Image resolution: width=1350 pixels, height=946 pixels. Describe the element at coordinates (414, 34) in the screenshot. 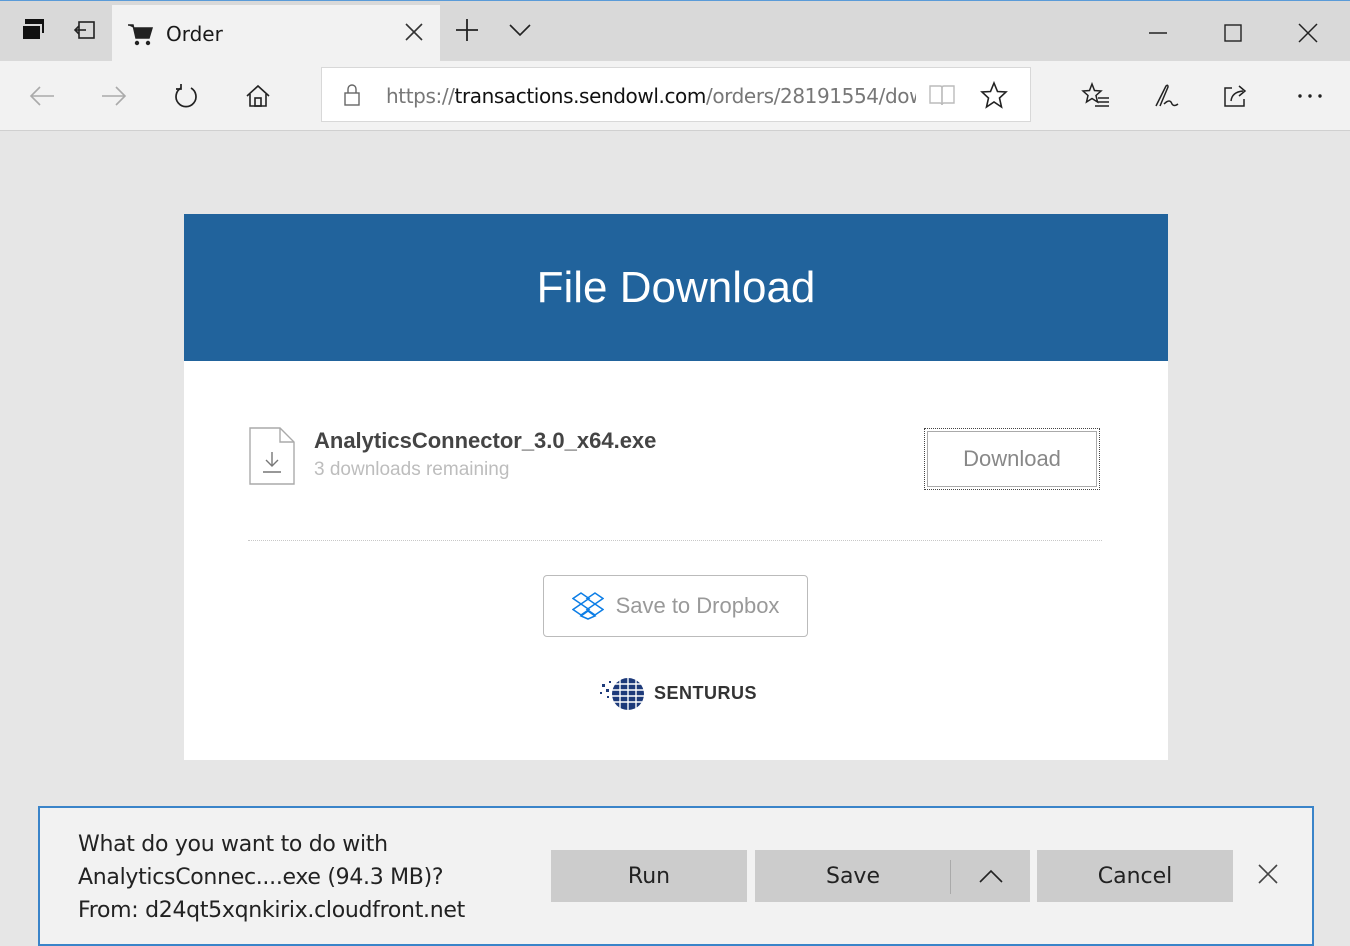

I see `close-tab-icon` at that location.